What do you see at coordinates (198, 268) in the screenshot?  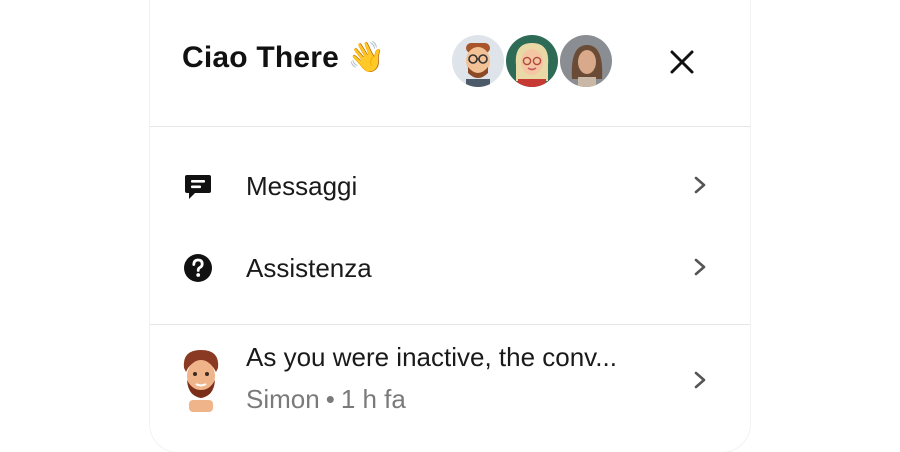 I see `help-circle-icon` at bounding box center [198, 268].